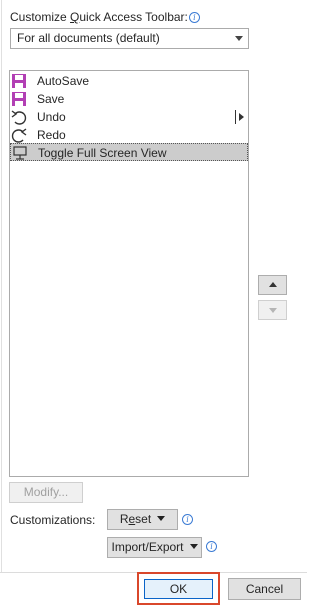 Image resolution: width=320 pixels, height=608 pixels. Describe the element at coordinates (20, 153) in the screenshot. I see `full-screen-icon` at that location.